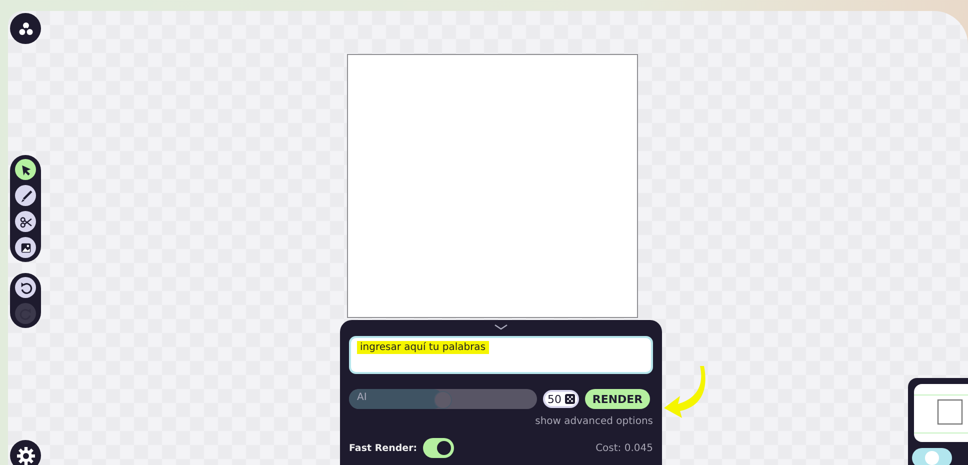 Image resolution: width=968 pixels, height=465 pixels. I want to click on scissors-tool-button, so click(25, 221).